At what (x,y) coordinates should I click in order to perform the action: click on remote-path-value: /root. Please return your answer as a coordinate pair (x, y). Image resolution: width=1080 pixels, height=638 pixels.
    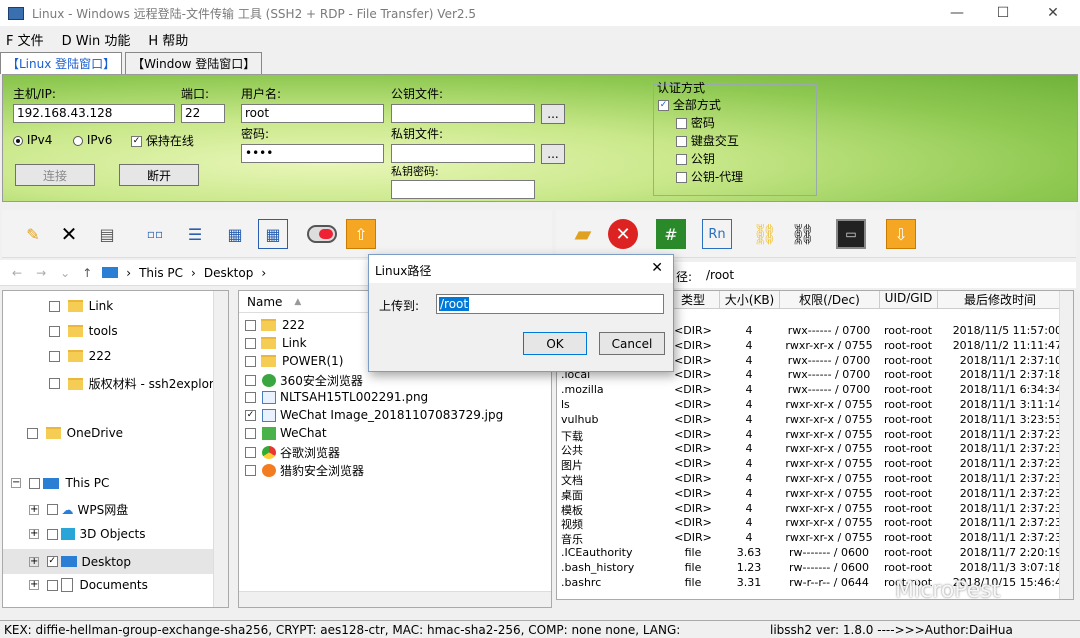
    Looking at the image, I should click on (720, 275).